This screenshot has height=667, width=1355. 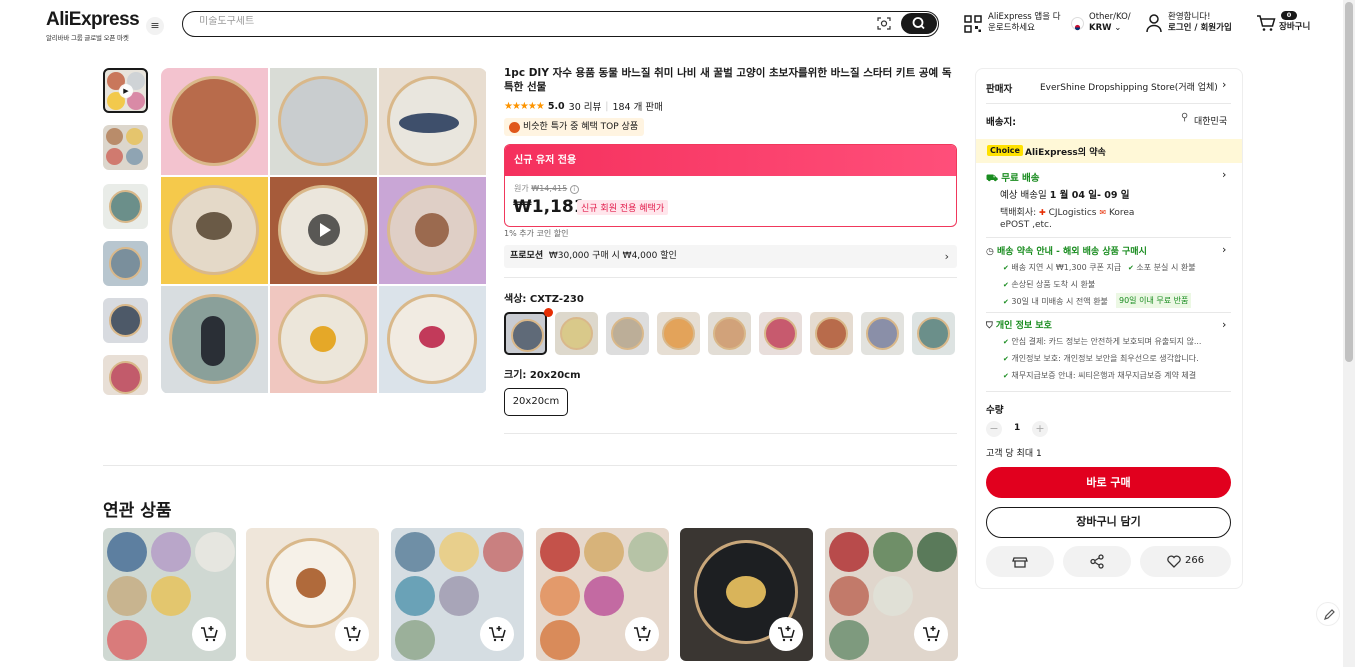 I want to click on search-button, so click(x=919, y=23).